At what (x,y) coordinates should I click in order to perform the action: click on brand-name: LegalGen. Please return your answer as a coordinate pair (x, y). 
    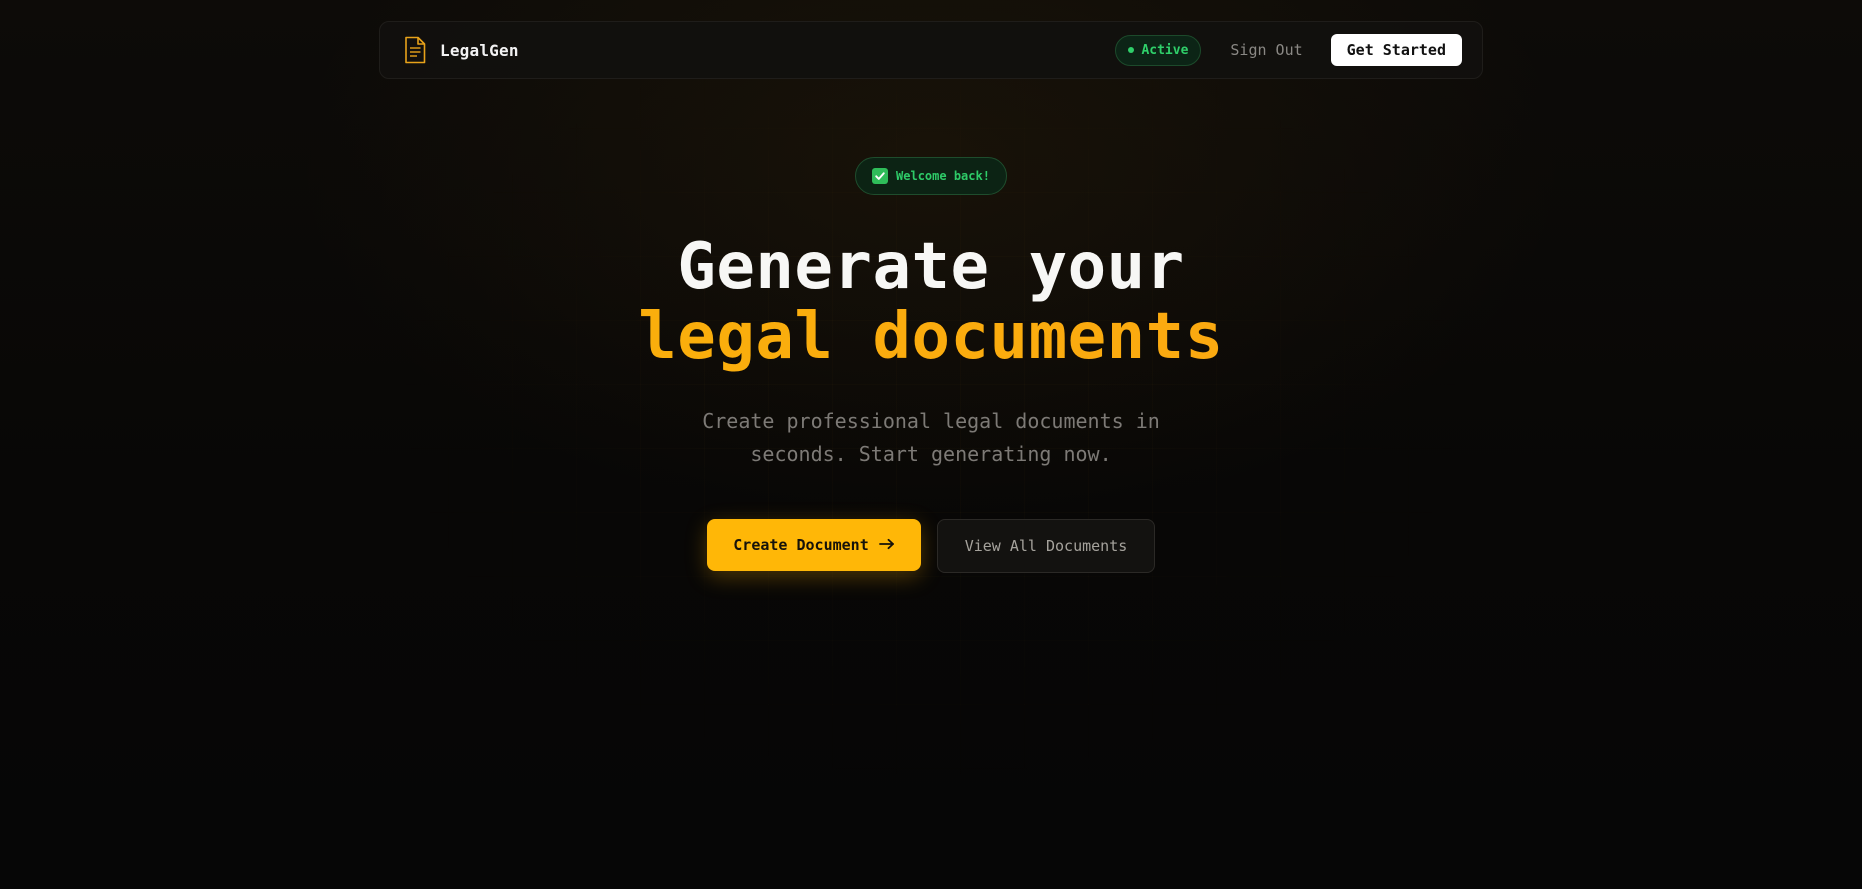
    Looking at the image, I should click on (479, 50).